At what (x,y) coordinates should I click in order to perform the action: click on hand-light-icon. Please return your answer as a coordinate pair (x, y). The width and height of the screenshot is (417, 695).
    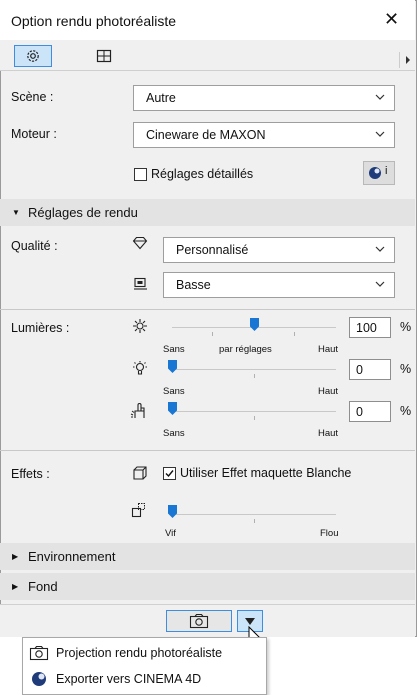
    Looking at the image, I should click on (137, 410).